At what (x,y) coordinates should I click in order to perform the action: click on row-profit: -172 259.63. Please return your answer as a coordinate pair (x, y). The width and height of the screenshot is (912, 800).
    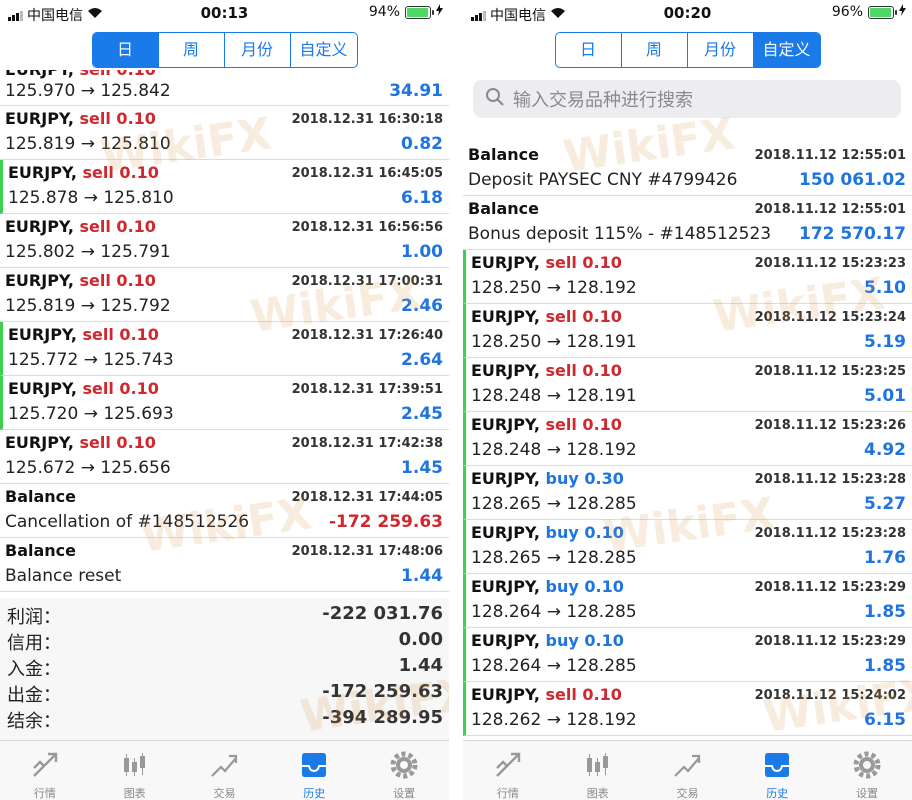
    Looking at the image, I should click on (385, 522).